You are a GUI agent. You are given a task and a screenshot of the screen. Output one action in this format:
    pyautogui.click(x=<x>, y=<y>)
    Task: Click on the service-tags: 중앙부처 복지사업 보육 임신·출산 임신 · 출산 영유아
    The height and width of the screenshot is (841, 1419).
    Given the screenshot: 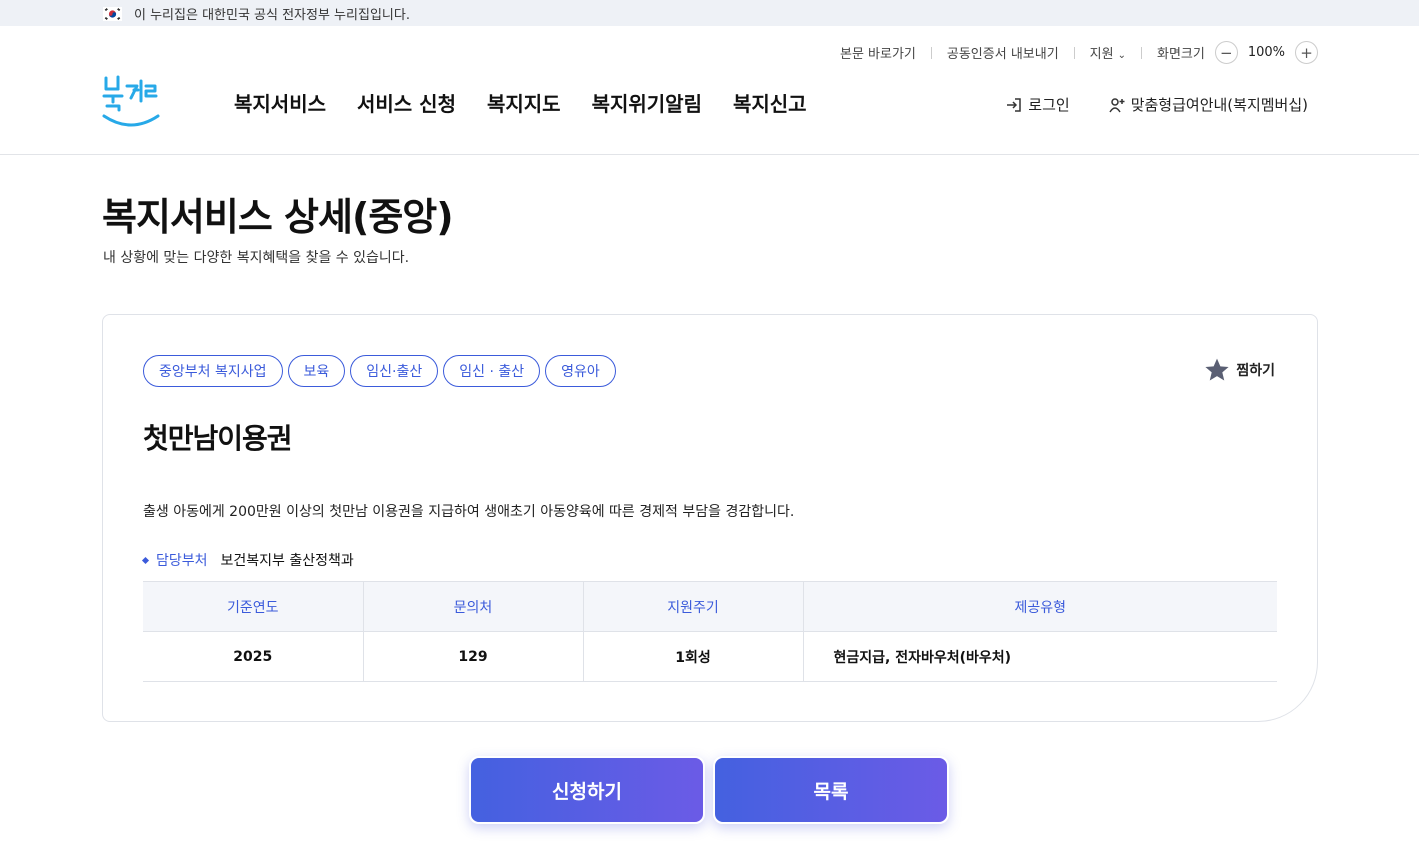 What is the action you would take?
    pyautogui.click(x=382, y=371)
    